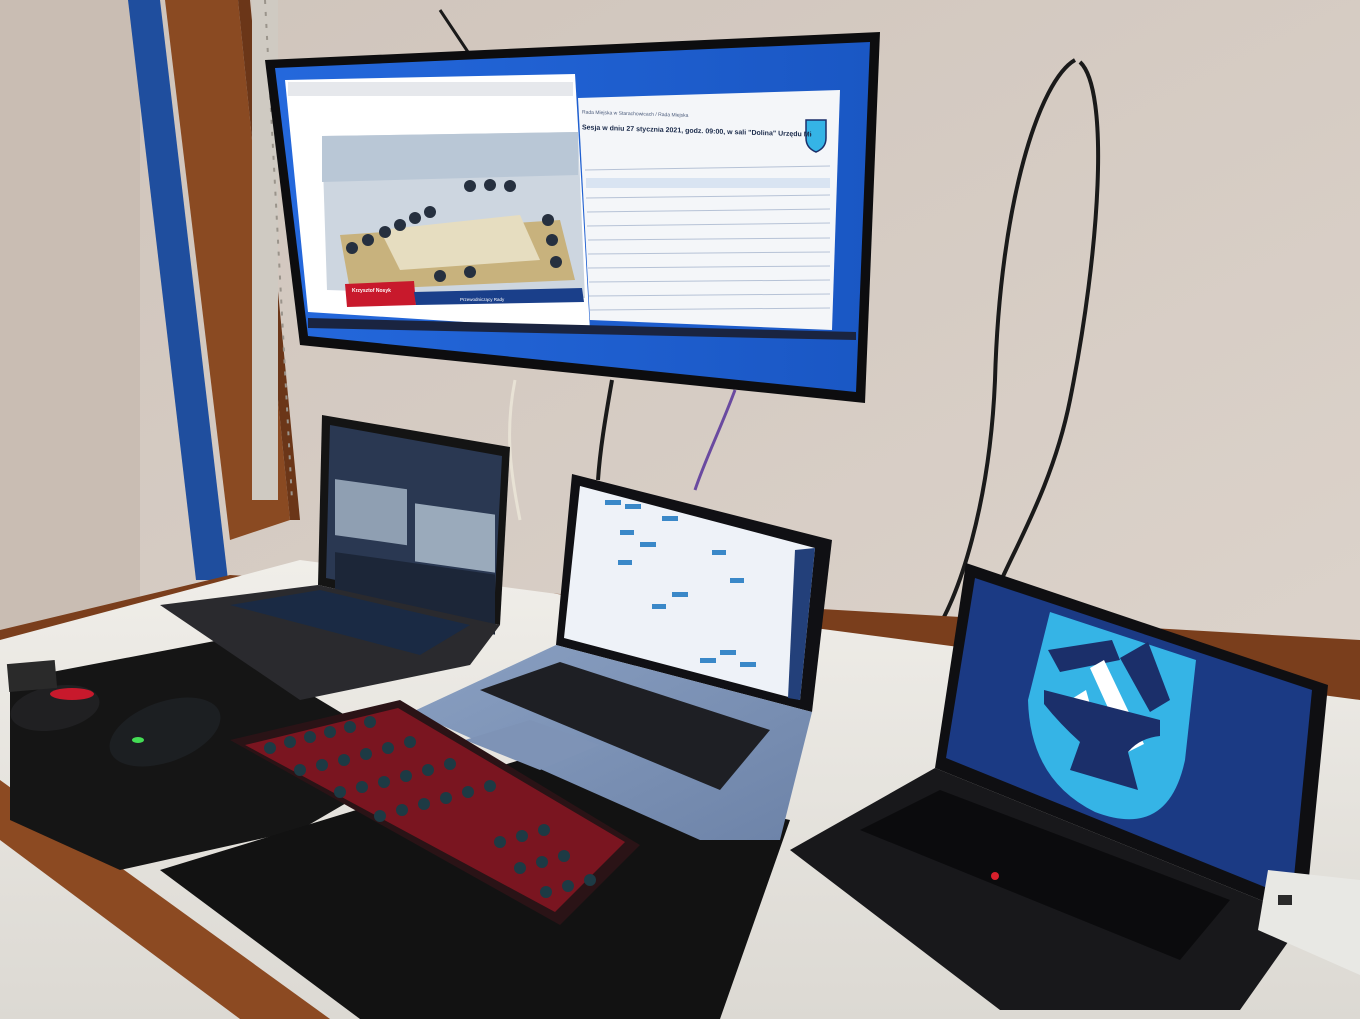 The height and width of the screenshot is (1019, 1360). What do you see at coordinates (995, 876) in the screenshot?
I see `trackpoint` at bounding box center [995, 876].